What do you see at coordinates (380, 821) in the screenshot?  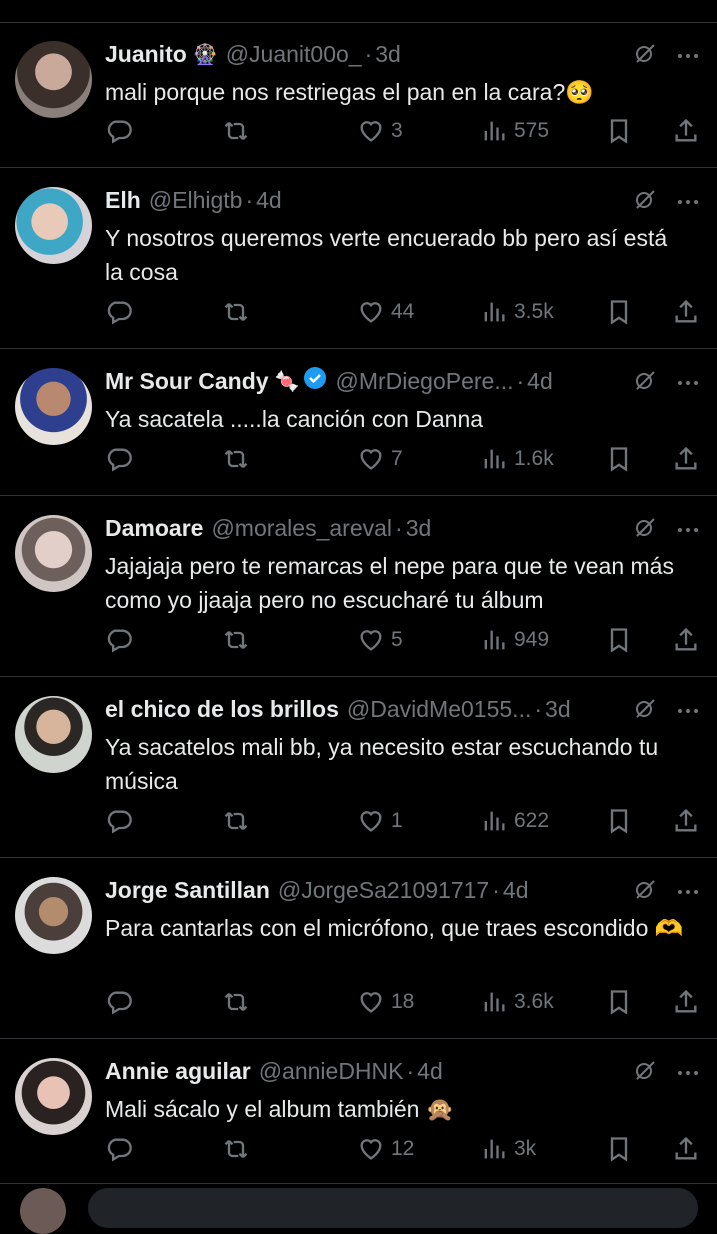 I see `like-button: 1` at bounding box center [380, 821].